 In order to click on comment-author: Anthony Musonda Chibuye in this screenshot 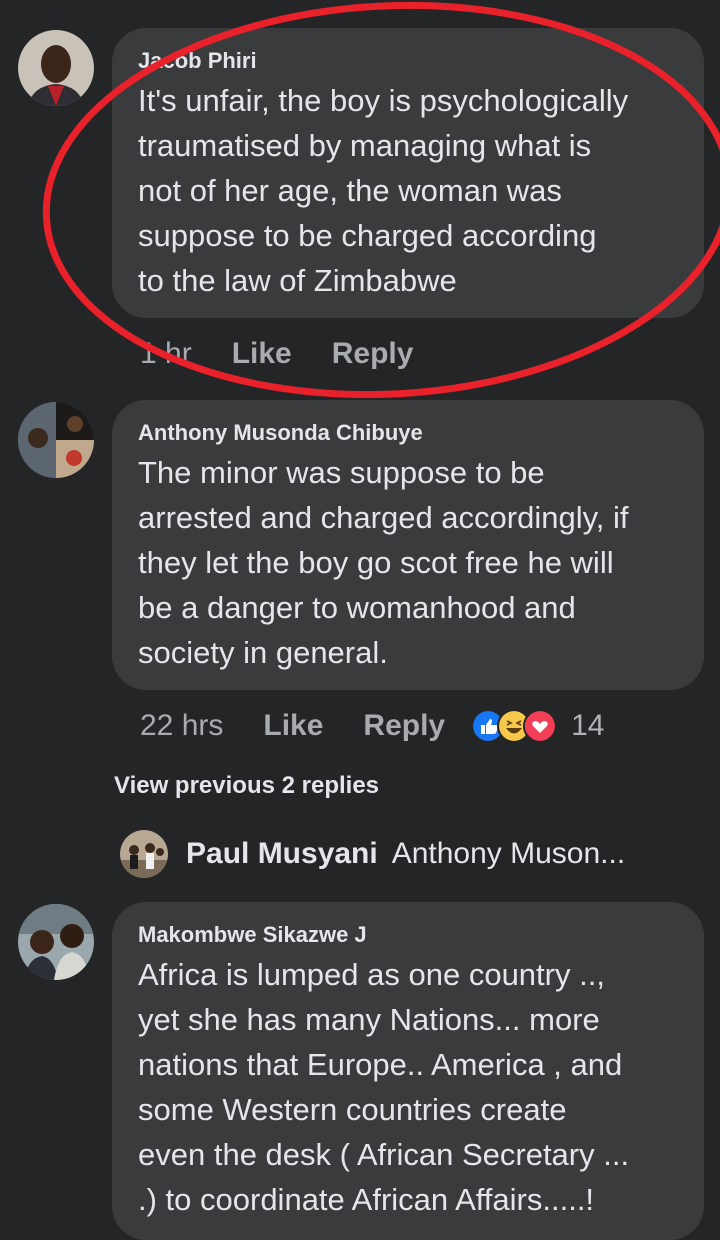, I will do `click(408, 433)`.